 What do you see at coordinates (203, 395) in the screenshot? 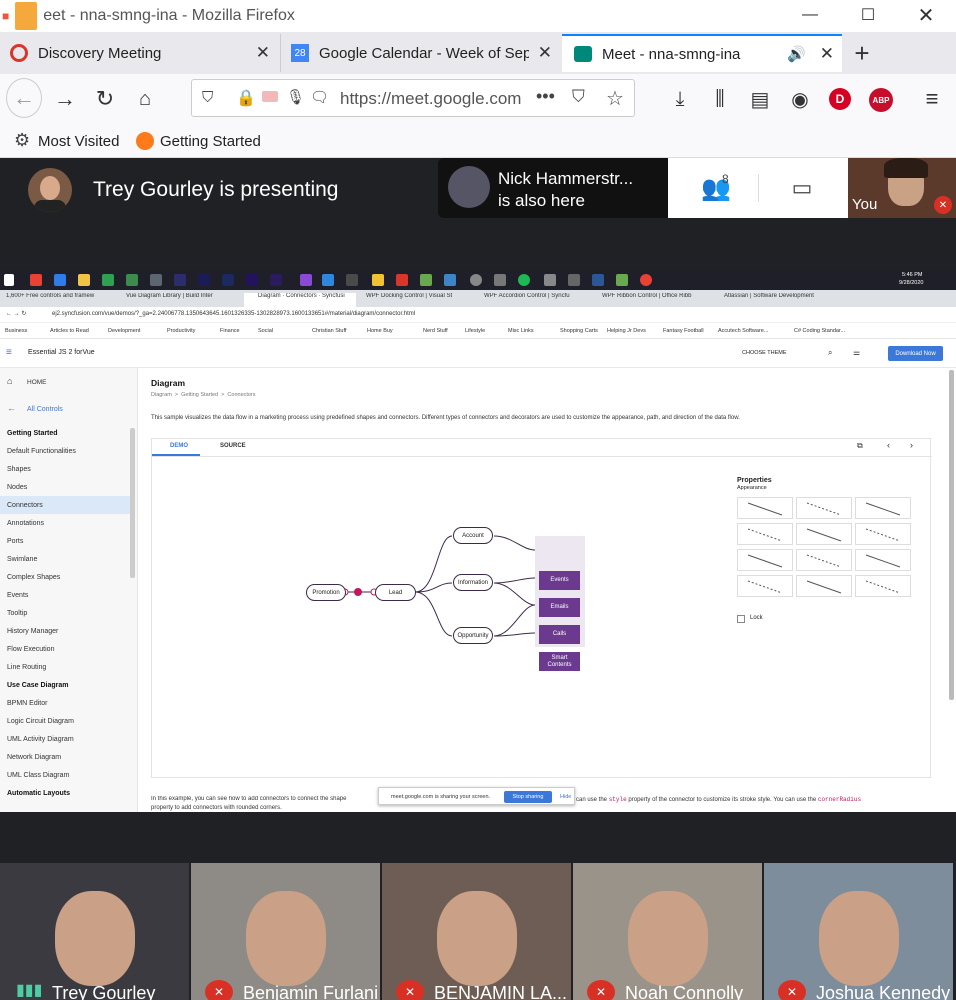
I see `breadcrumb: Diagram > Getting Started > Connectors` at bounding box center [203, 395].